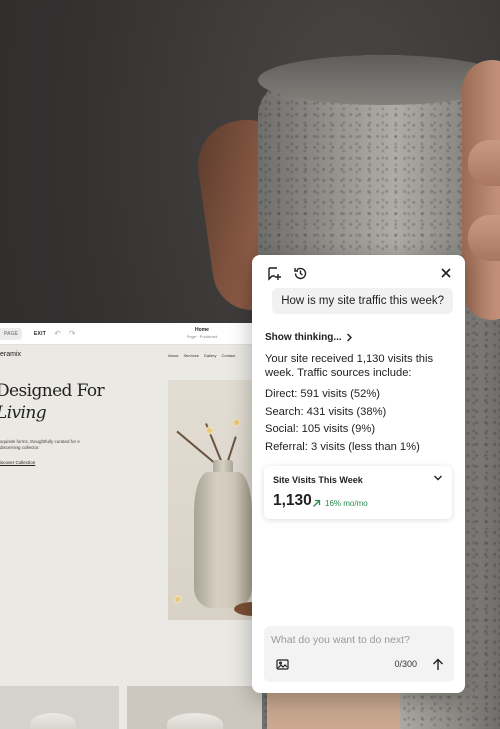 The height and width of the screenshot is (729, 500). What do you see at coordinates (228, 355) in the screenshot?
I see `nav-contact: Contact` at bounding box center [228, 355].